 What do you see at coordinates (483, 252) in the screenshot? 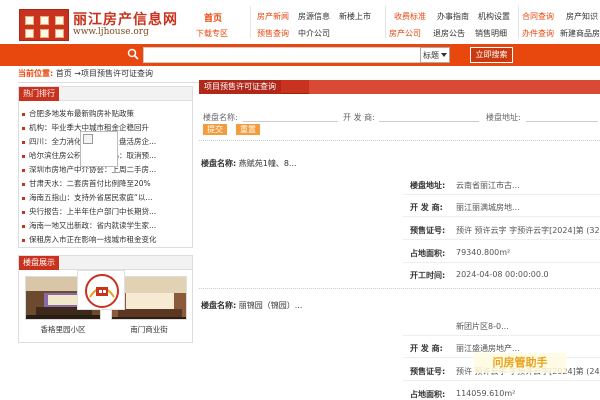
I see `area-value: 79340.800m²` at bounding box center [483, 252].